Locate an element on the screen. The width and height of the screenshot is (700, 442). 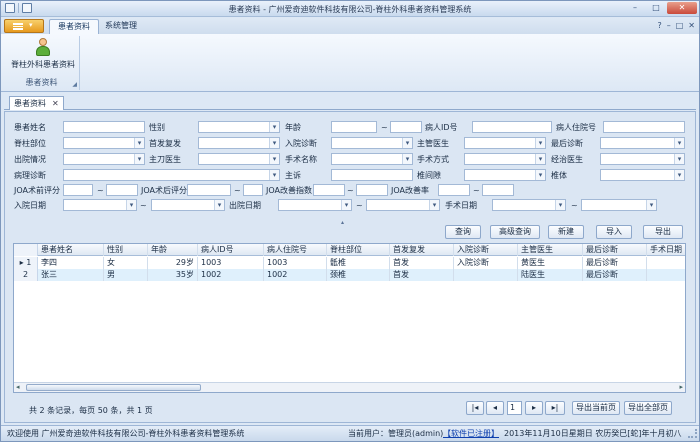
pathology-select is located at coordinates (171, 175).